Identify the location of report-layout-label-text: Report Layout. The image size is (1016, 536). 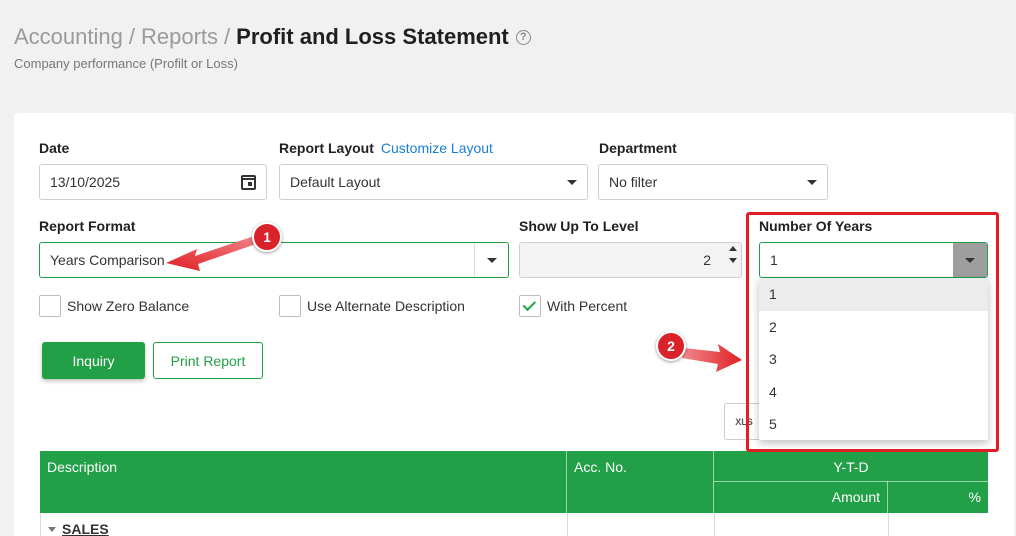
(326, 148).